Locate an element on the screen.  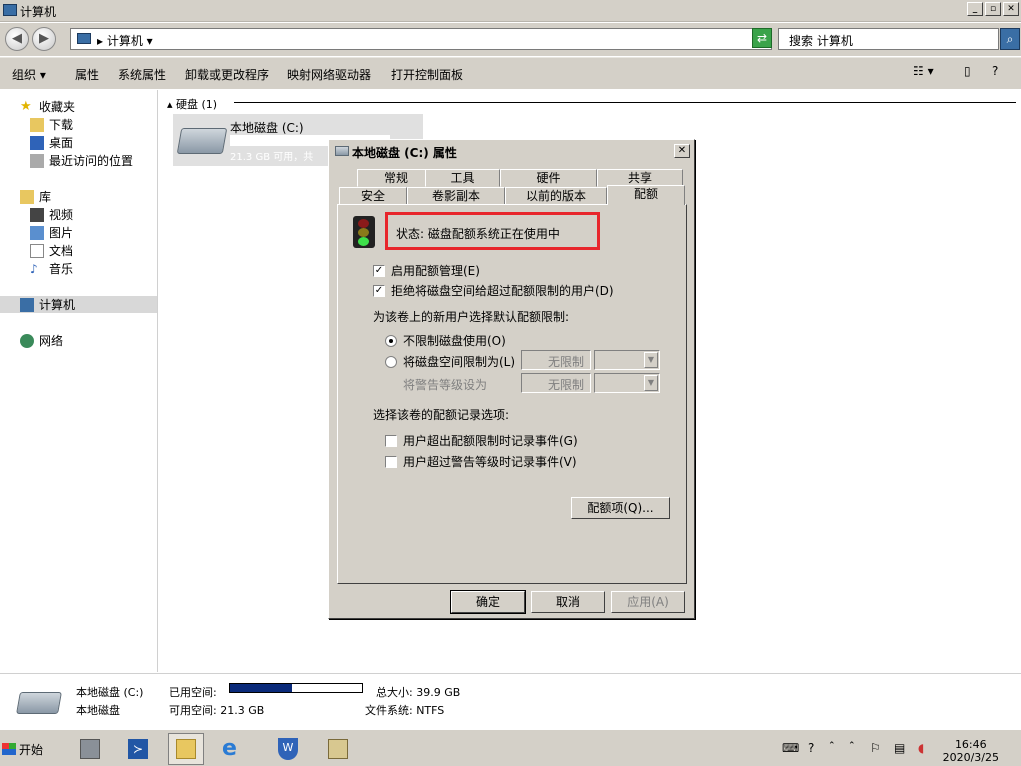
minimize-button: _ is located at coordinates (975, 9).